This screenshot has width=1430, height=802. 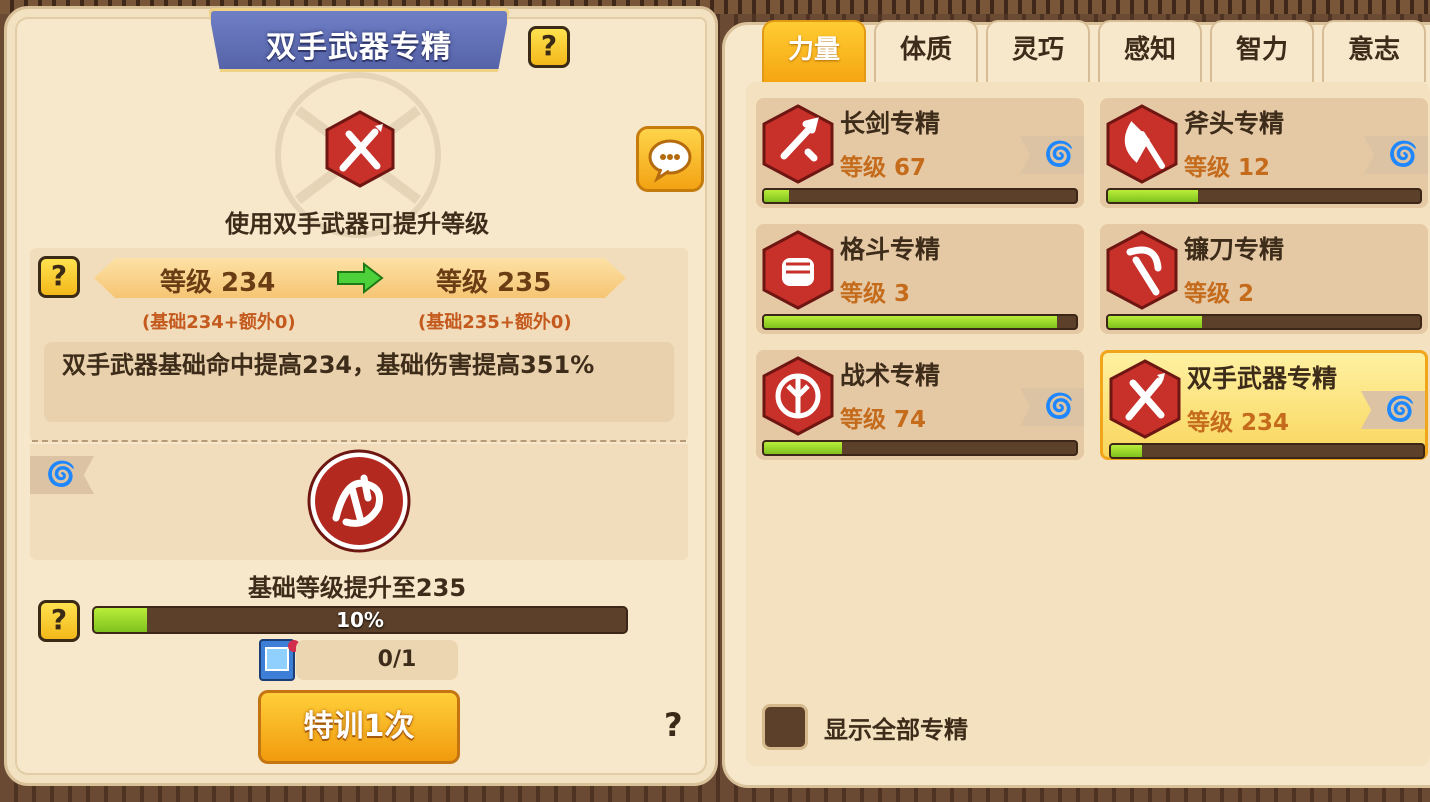 I want to click on skill-name: 双手武器专精, so click(x=1262, y=378).